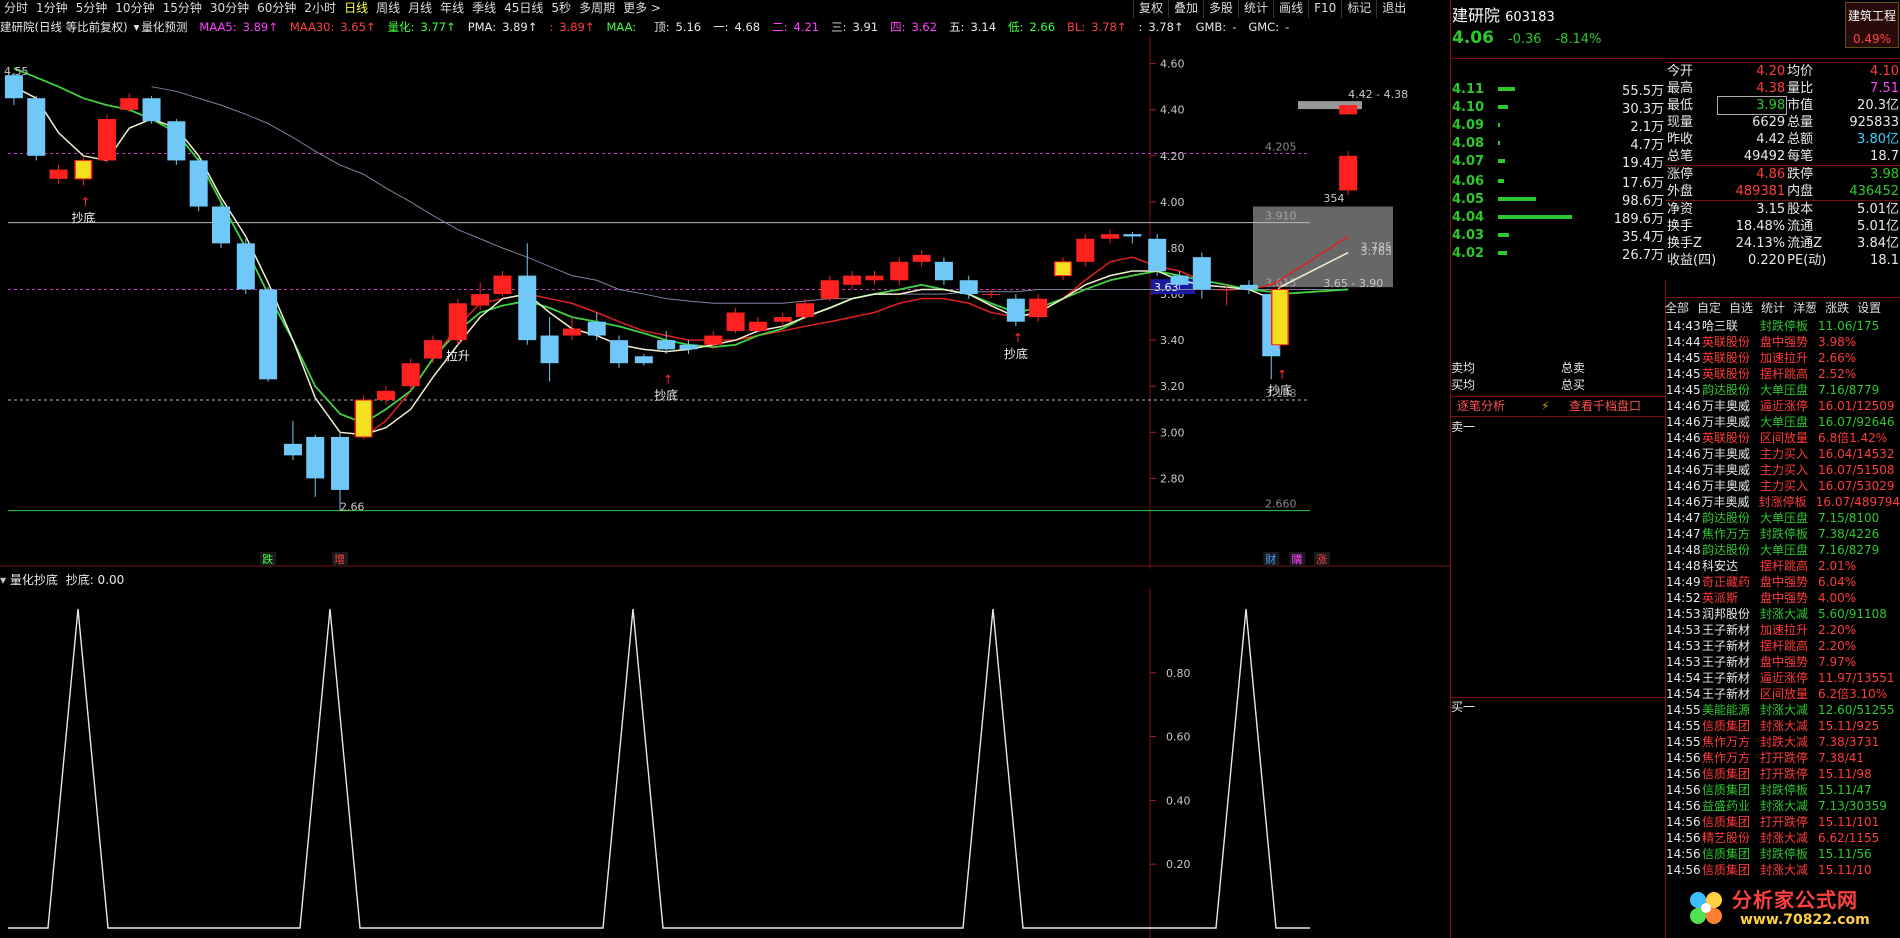 The height and width of the screenshot is (938, 1900). Describe the element at coordinates (1783, 390) in the screenshot. I see `feed-row: 14:45 韵达股份 大单压盘 7.16/8779` at that location.